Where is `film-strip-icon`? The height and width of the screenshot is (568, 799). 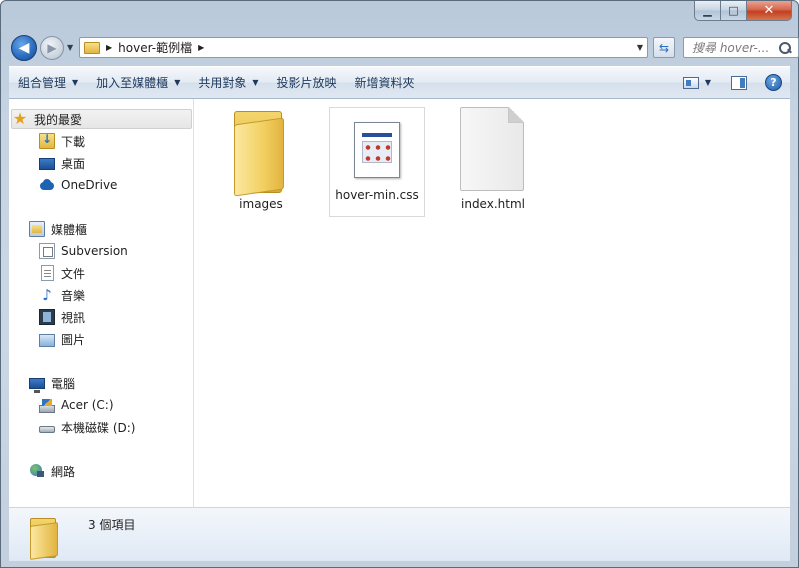
film-strip-icon is located at coordinates (47, 317).